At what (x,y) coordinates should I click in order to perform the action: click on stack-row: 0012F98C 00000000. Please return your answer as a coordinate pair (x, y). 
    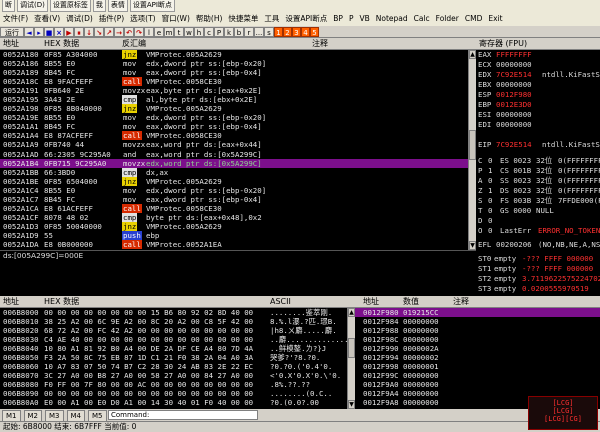
    Looking at the image, I should click on (477, 339).